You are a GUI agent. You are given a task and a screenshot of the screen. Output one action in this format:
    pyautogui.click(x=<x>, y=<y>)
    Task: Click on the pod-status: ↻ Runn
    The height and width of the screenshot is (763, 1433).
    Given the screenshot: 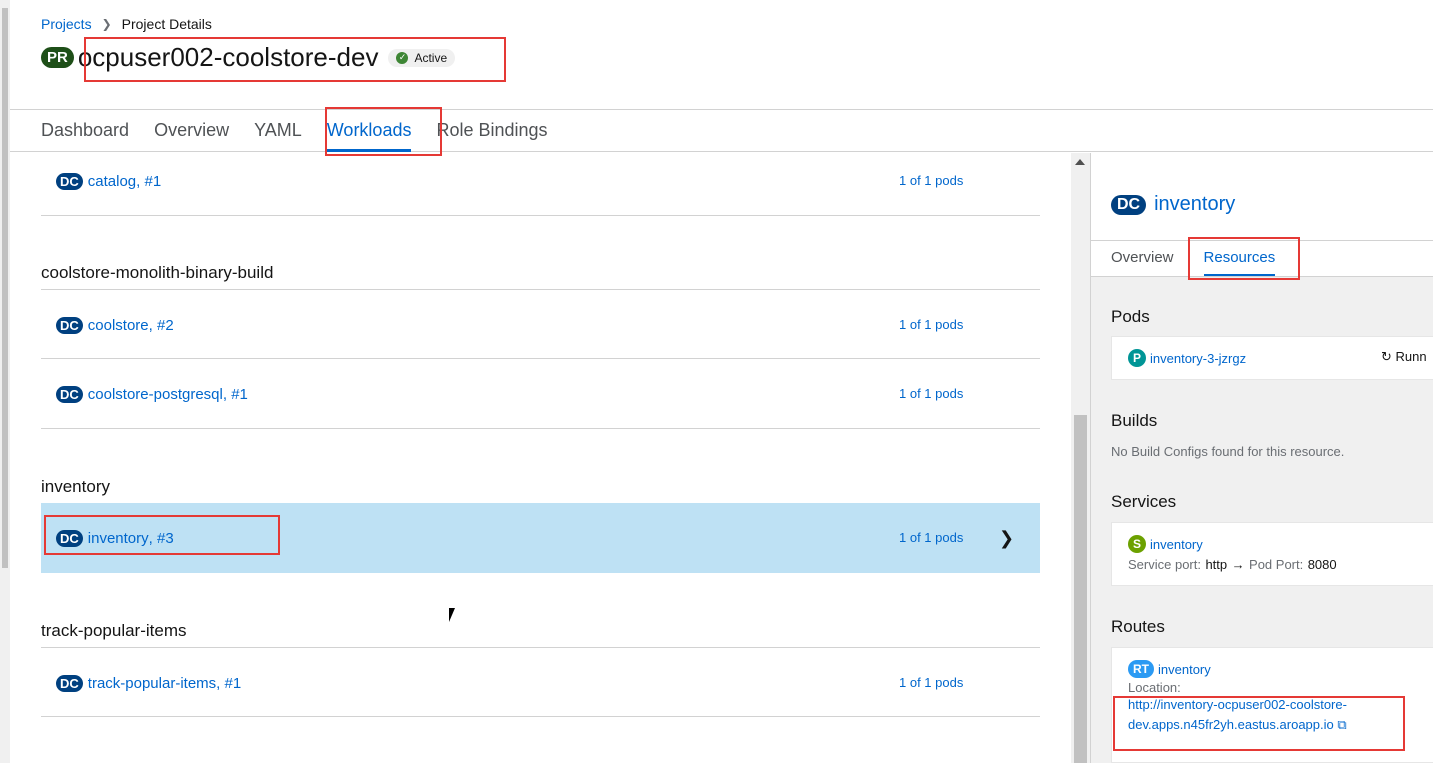 What is the action you would take?
    pyautogui.click(x=1404, y=357)
    